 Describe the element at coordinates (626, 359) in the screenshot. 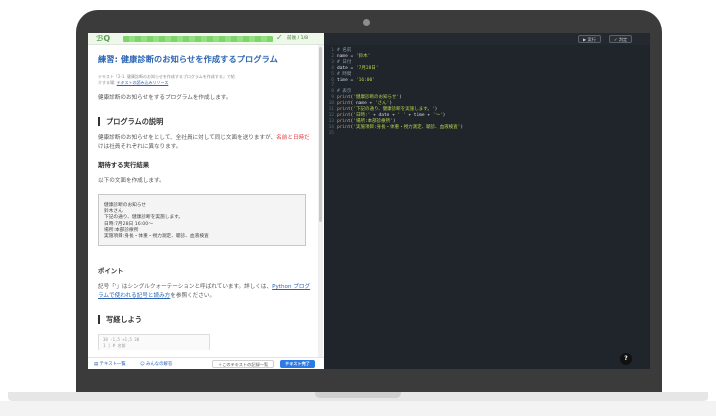

I see `help-button: ?` at that location.